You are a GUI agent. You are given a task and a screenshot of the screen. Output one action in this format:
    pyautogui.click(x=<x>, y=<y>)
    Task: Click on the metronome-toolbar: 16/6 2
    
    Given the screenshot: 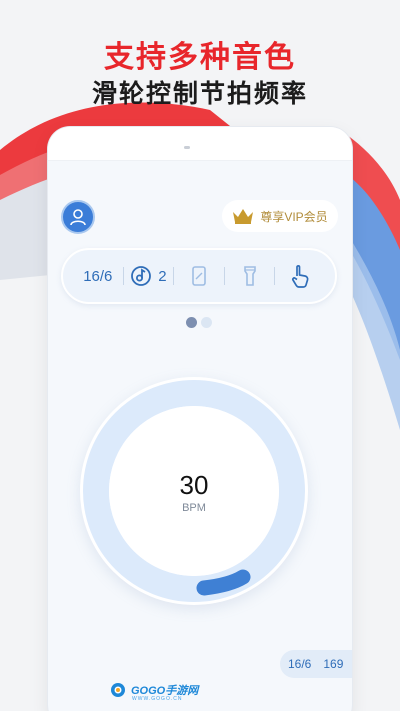 What is the action you would take?
    pyautogui.click(x=199, y=276)
    